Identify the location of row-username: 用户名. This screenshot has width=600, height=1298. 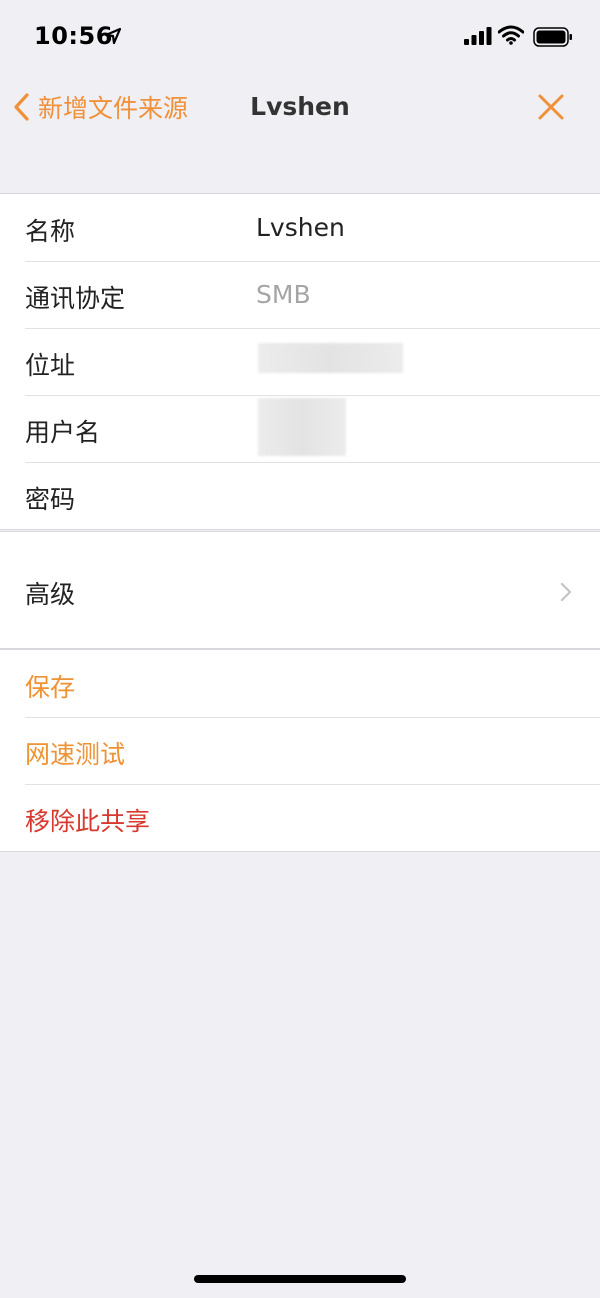
(300, 428).